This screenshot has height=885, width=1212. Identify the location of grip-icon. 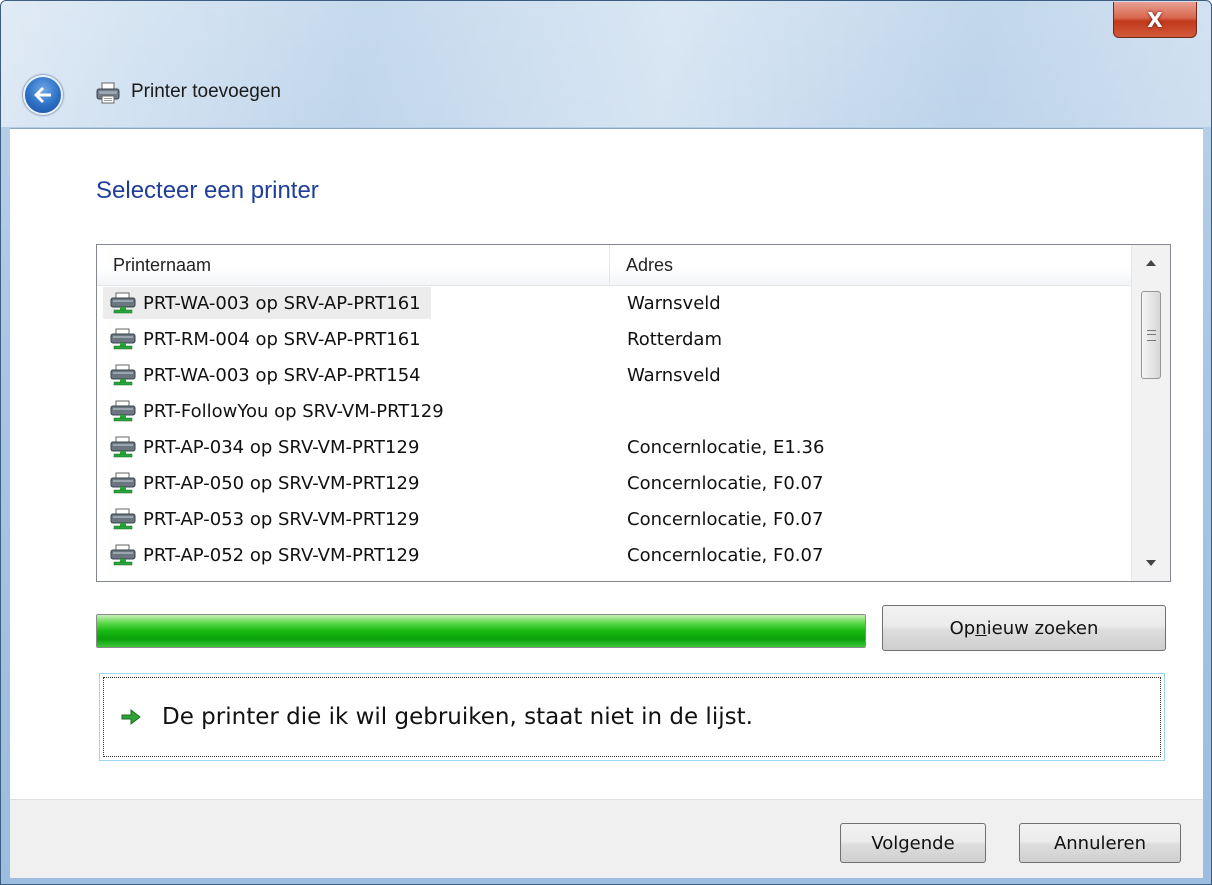
(1151, 335).